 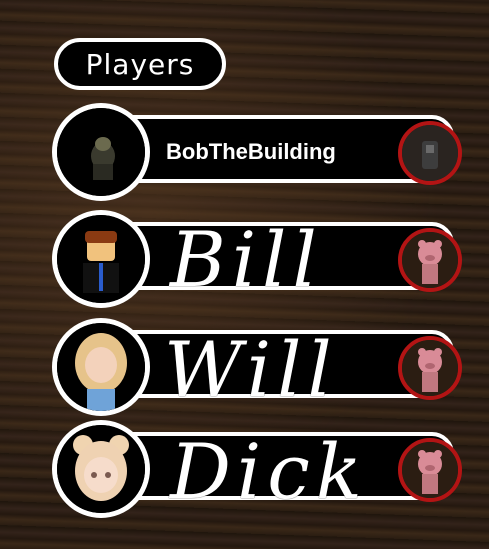 I want to click on bun-hair-avatar, so click(x=101, y=469).